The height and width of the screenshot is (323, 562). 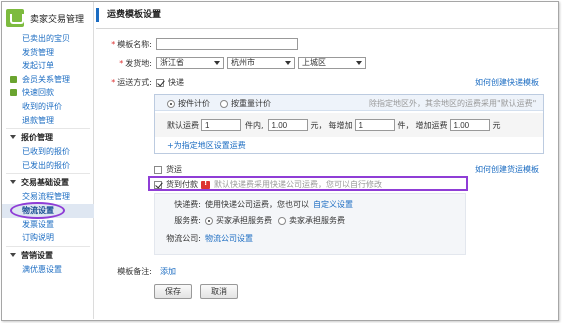 I want to click on express-row: * 运送方式: 快递, so click(x=140, y=82).